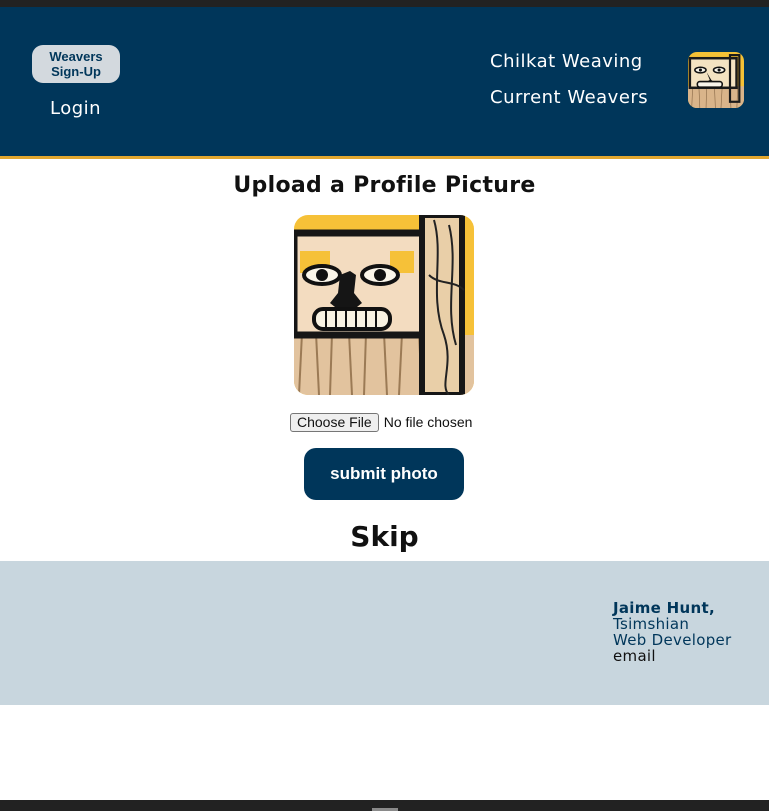 The image size is (769, 811). I want to click on chilkat-face-logo-icon, so click(716, 80).